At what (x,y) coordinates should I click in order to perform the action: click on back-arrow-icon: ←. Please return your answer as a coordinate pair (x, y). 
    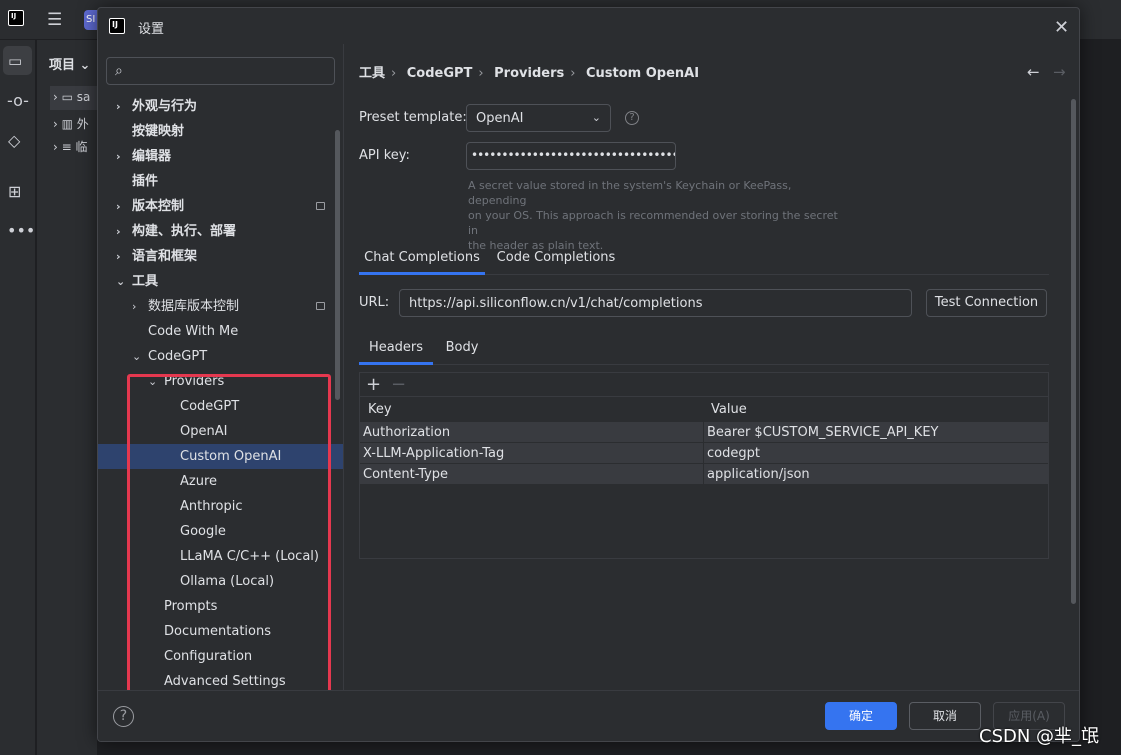
    Looking at the image, I should click on (1033, 72).